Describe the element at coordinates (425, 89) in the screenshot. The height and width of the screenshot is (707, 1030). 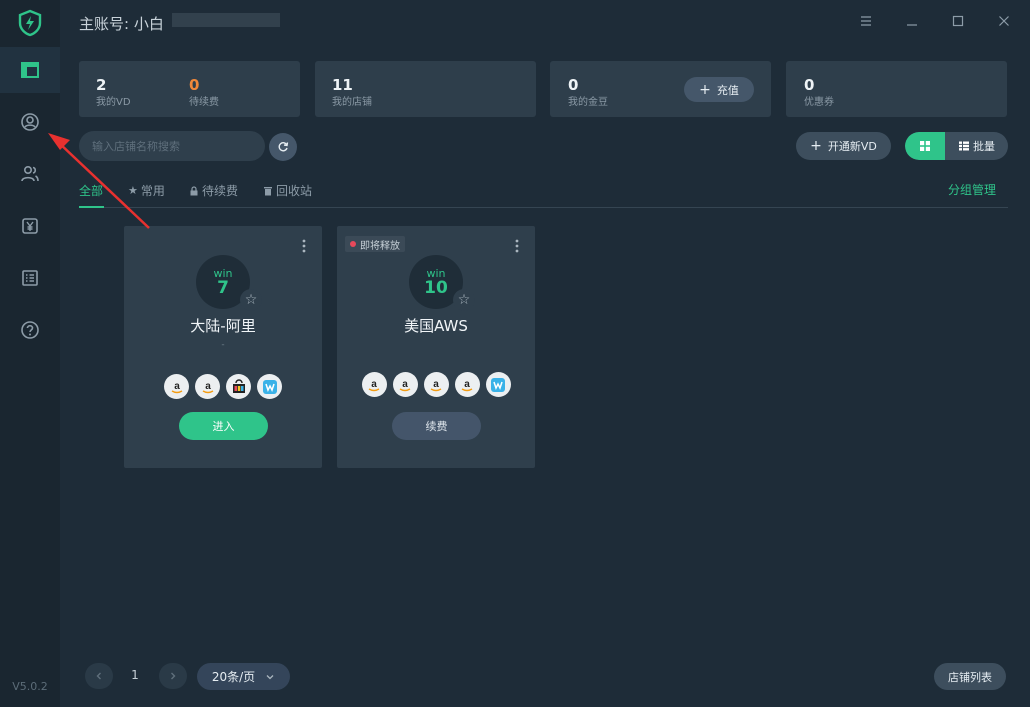
I see `stat-card-shops: 11 我的店铺` at that location.